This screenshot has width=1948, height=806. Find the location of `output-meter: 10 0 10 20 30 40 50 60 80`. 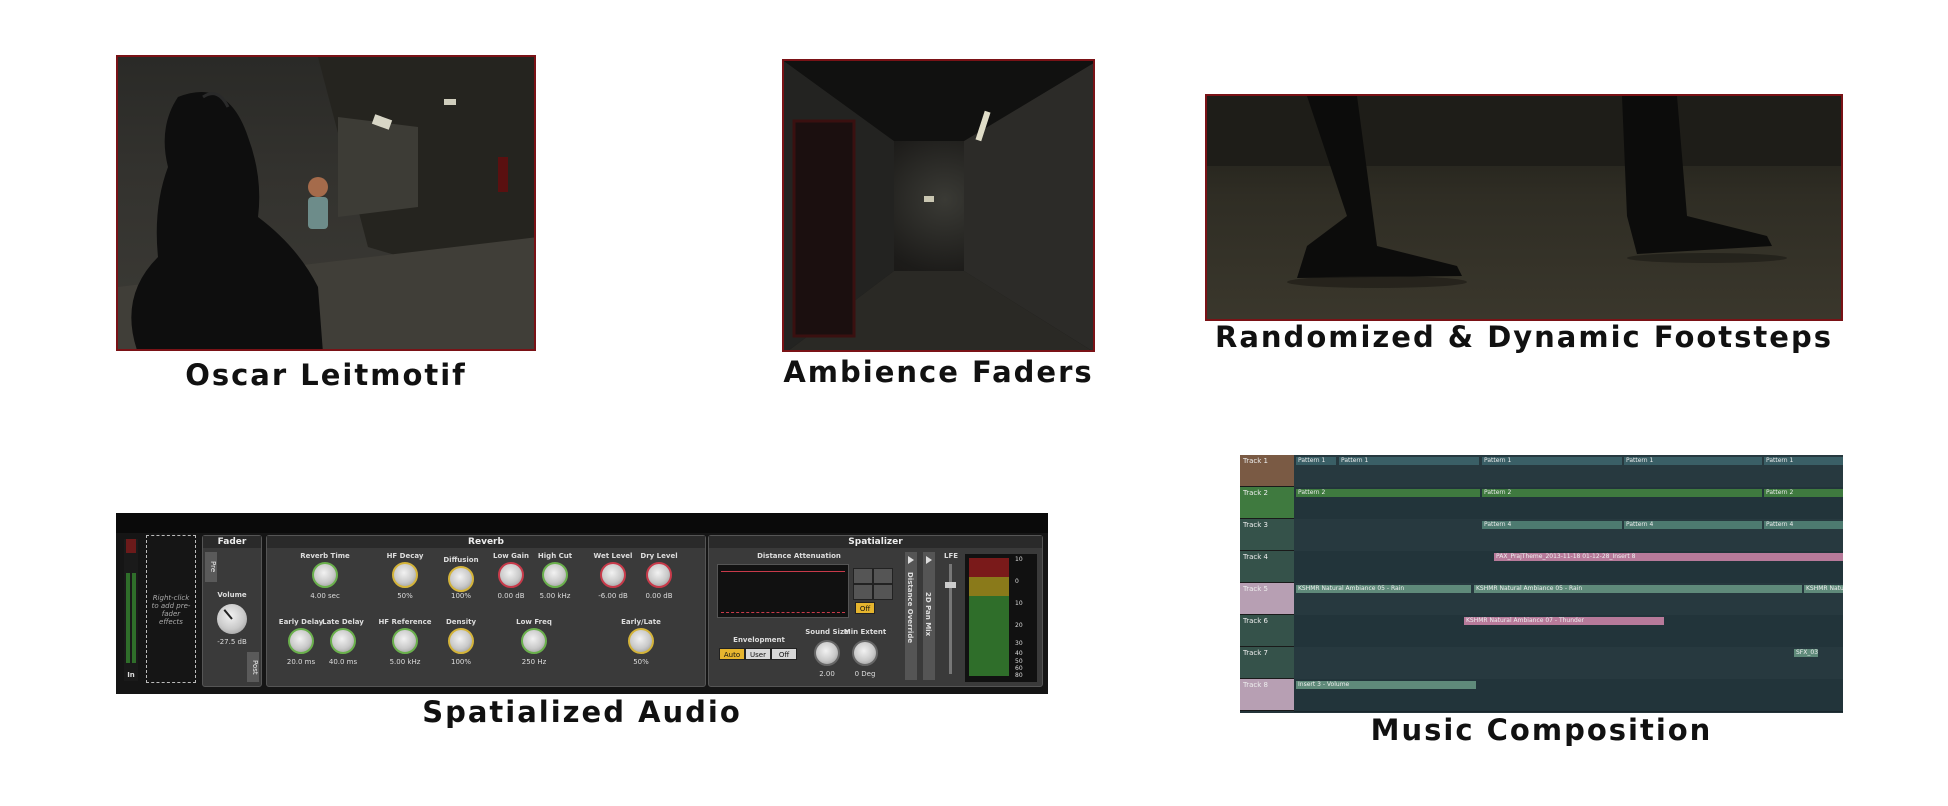

output-meter: 10 0 10 20 30 40 50 60 80 is located at coordinates (1001, 618).